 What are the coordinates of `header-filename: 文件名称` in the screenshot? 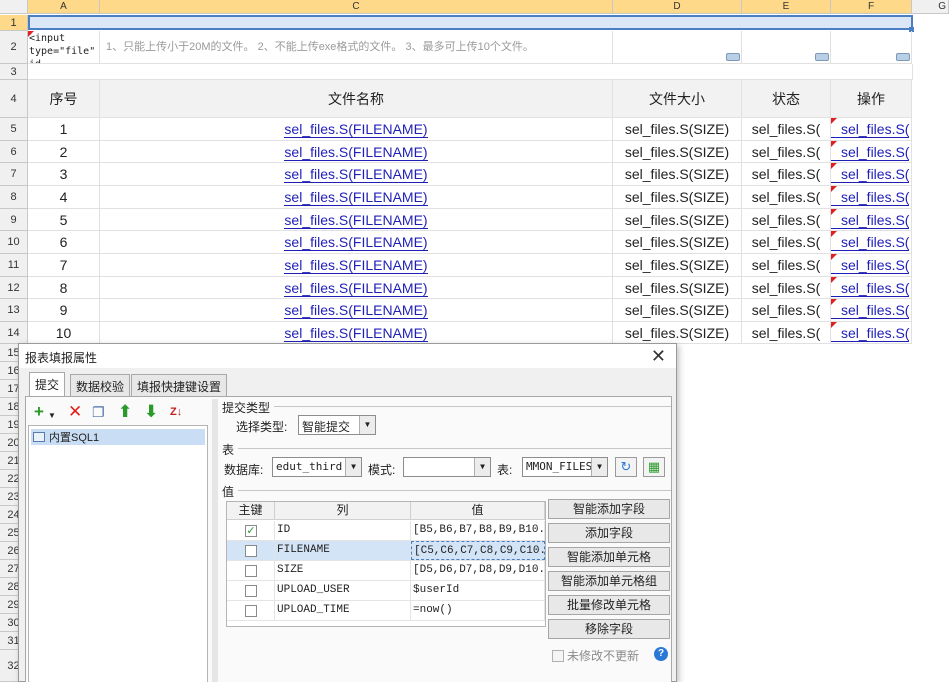 It's located at (356, 99).